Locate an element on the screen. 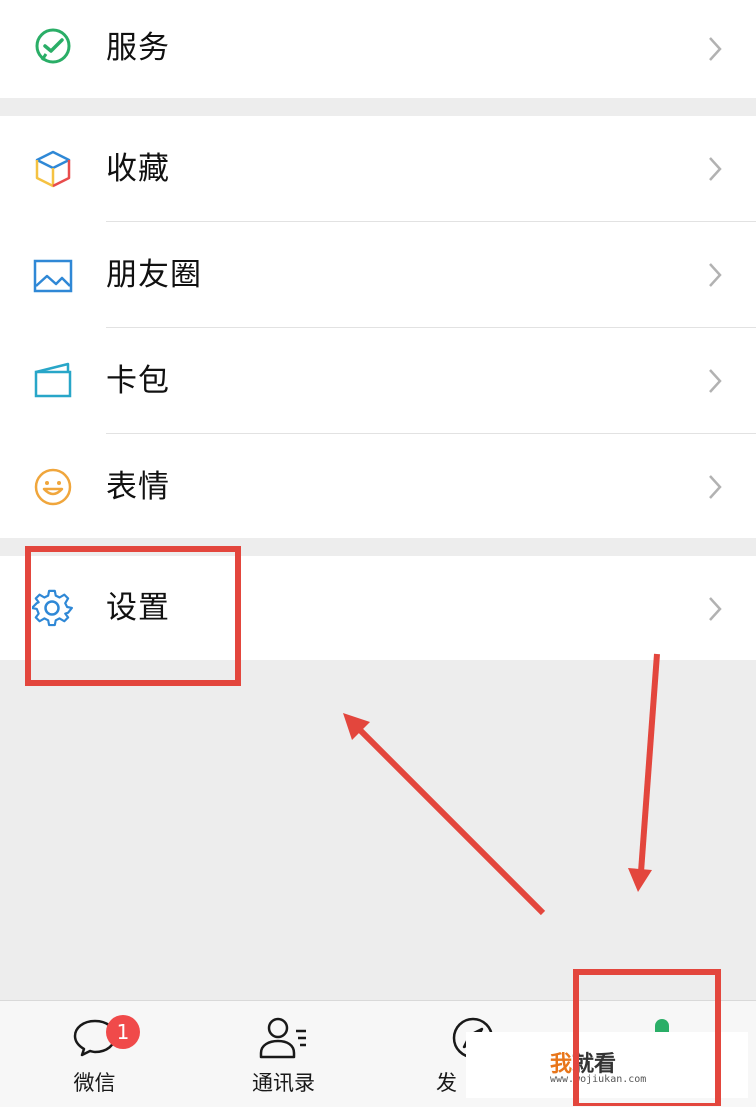 The height and width of the screenshot is (1107, 756). watermark-url: www.wojiukan.com is located at coordinates (598, 1079).